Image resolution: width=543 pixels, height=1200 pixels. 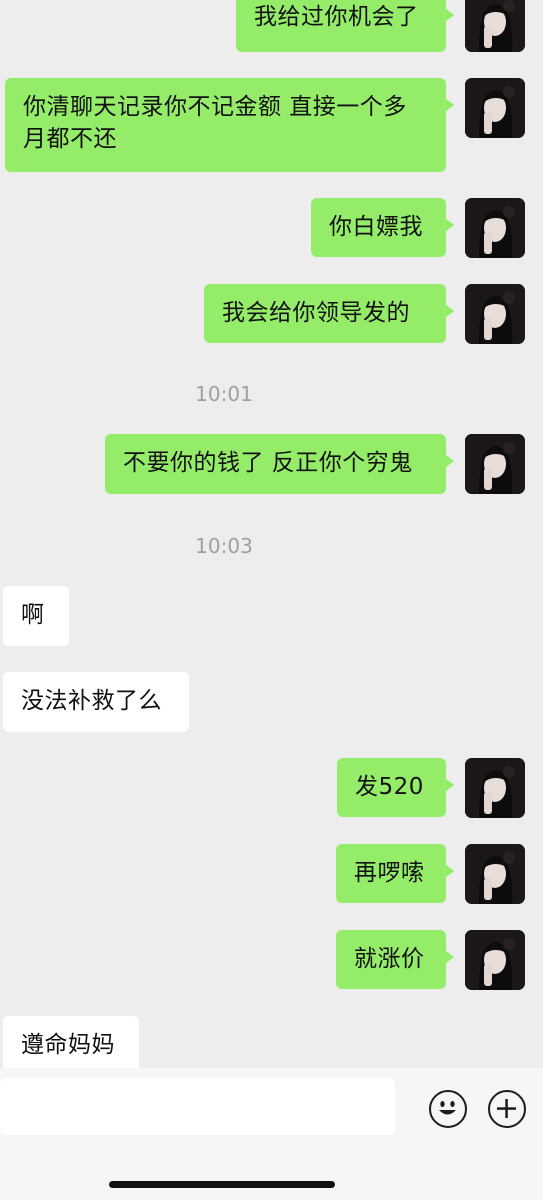 I want to click on message-bubble-incoming: 没法补救了么, so click(x=96, y=702).